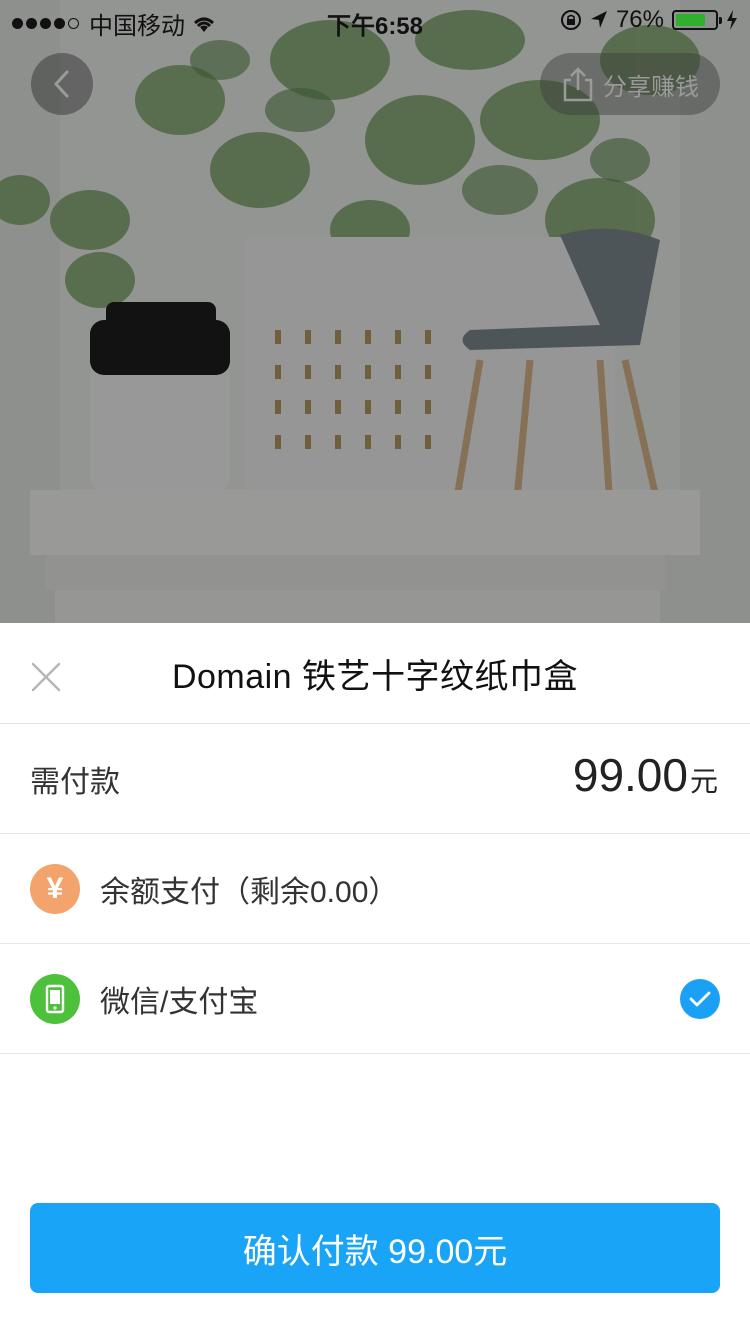 This screenshot has height=1334, width=750. I want to click on battery-level-fill, so click(690, 20).